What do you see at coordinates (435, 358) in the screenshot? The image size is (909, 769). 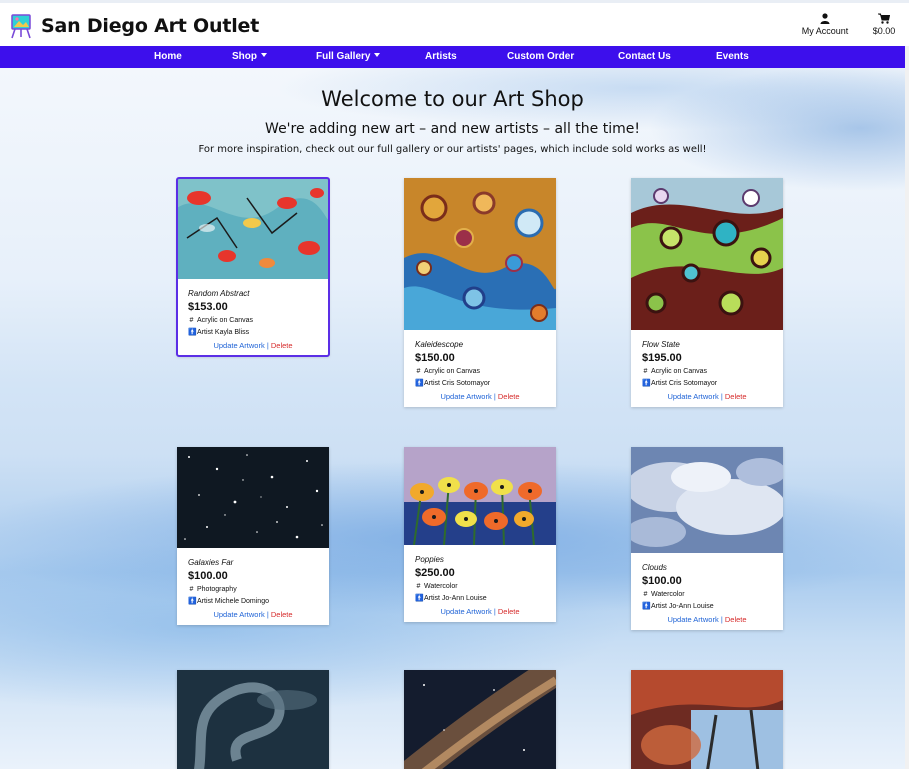 I see `artwork-price: $150.00` at bounding box center [435, 358].